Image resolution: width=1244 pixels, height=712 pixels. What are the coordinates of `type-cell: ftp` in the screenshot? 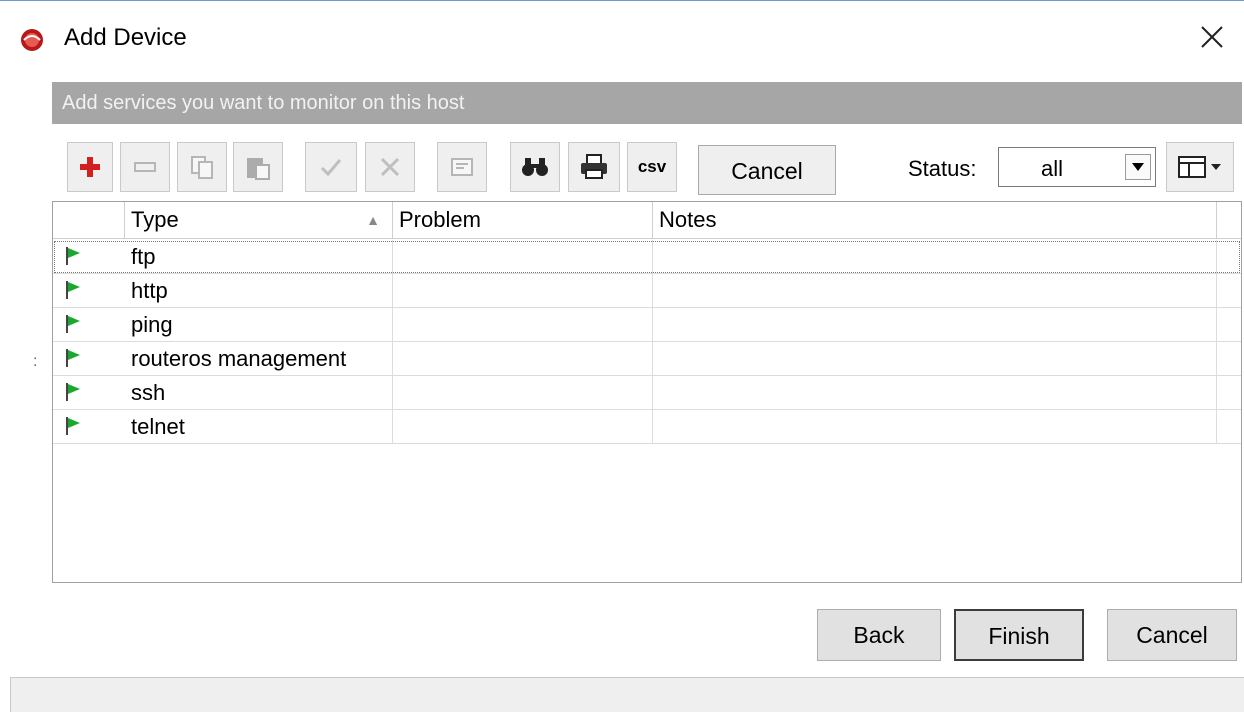 It's located at (259, 256).